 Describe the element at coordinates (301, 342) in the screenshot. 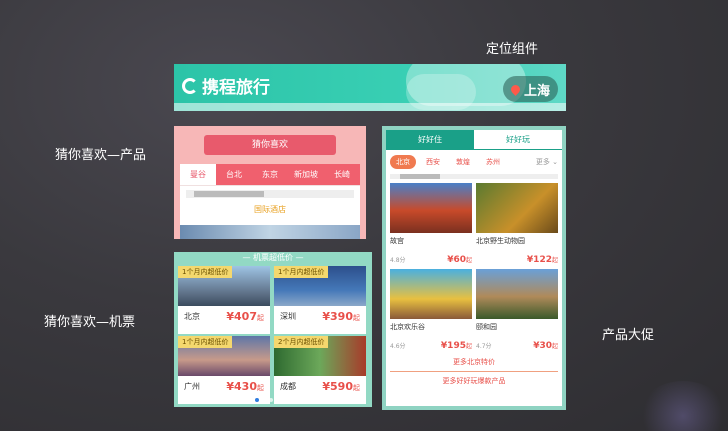

I see `deal-tag: 2个月内超低价` at that location.